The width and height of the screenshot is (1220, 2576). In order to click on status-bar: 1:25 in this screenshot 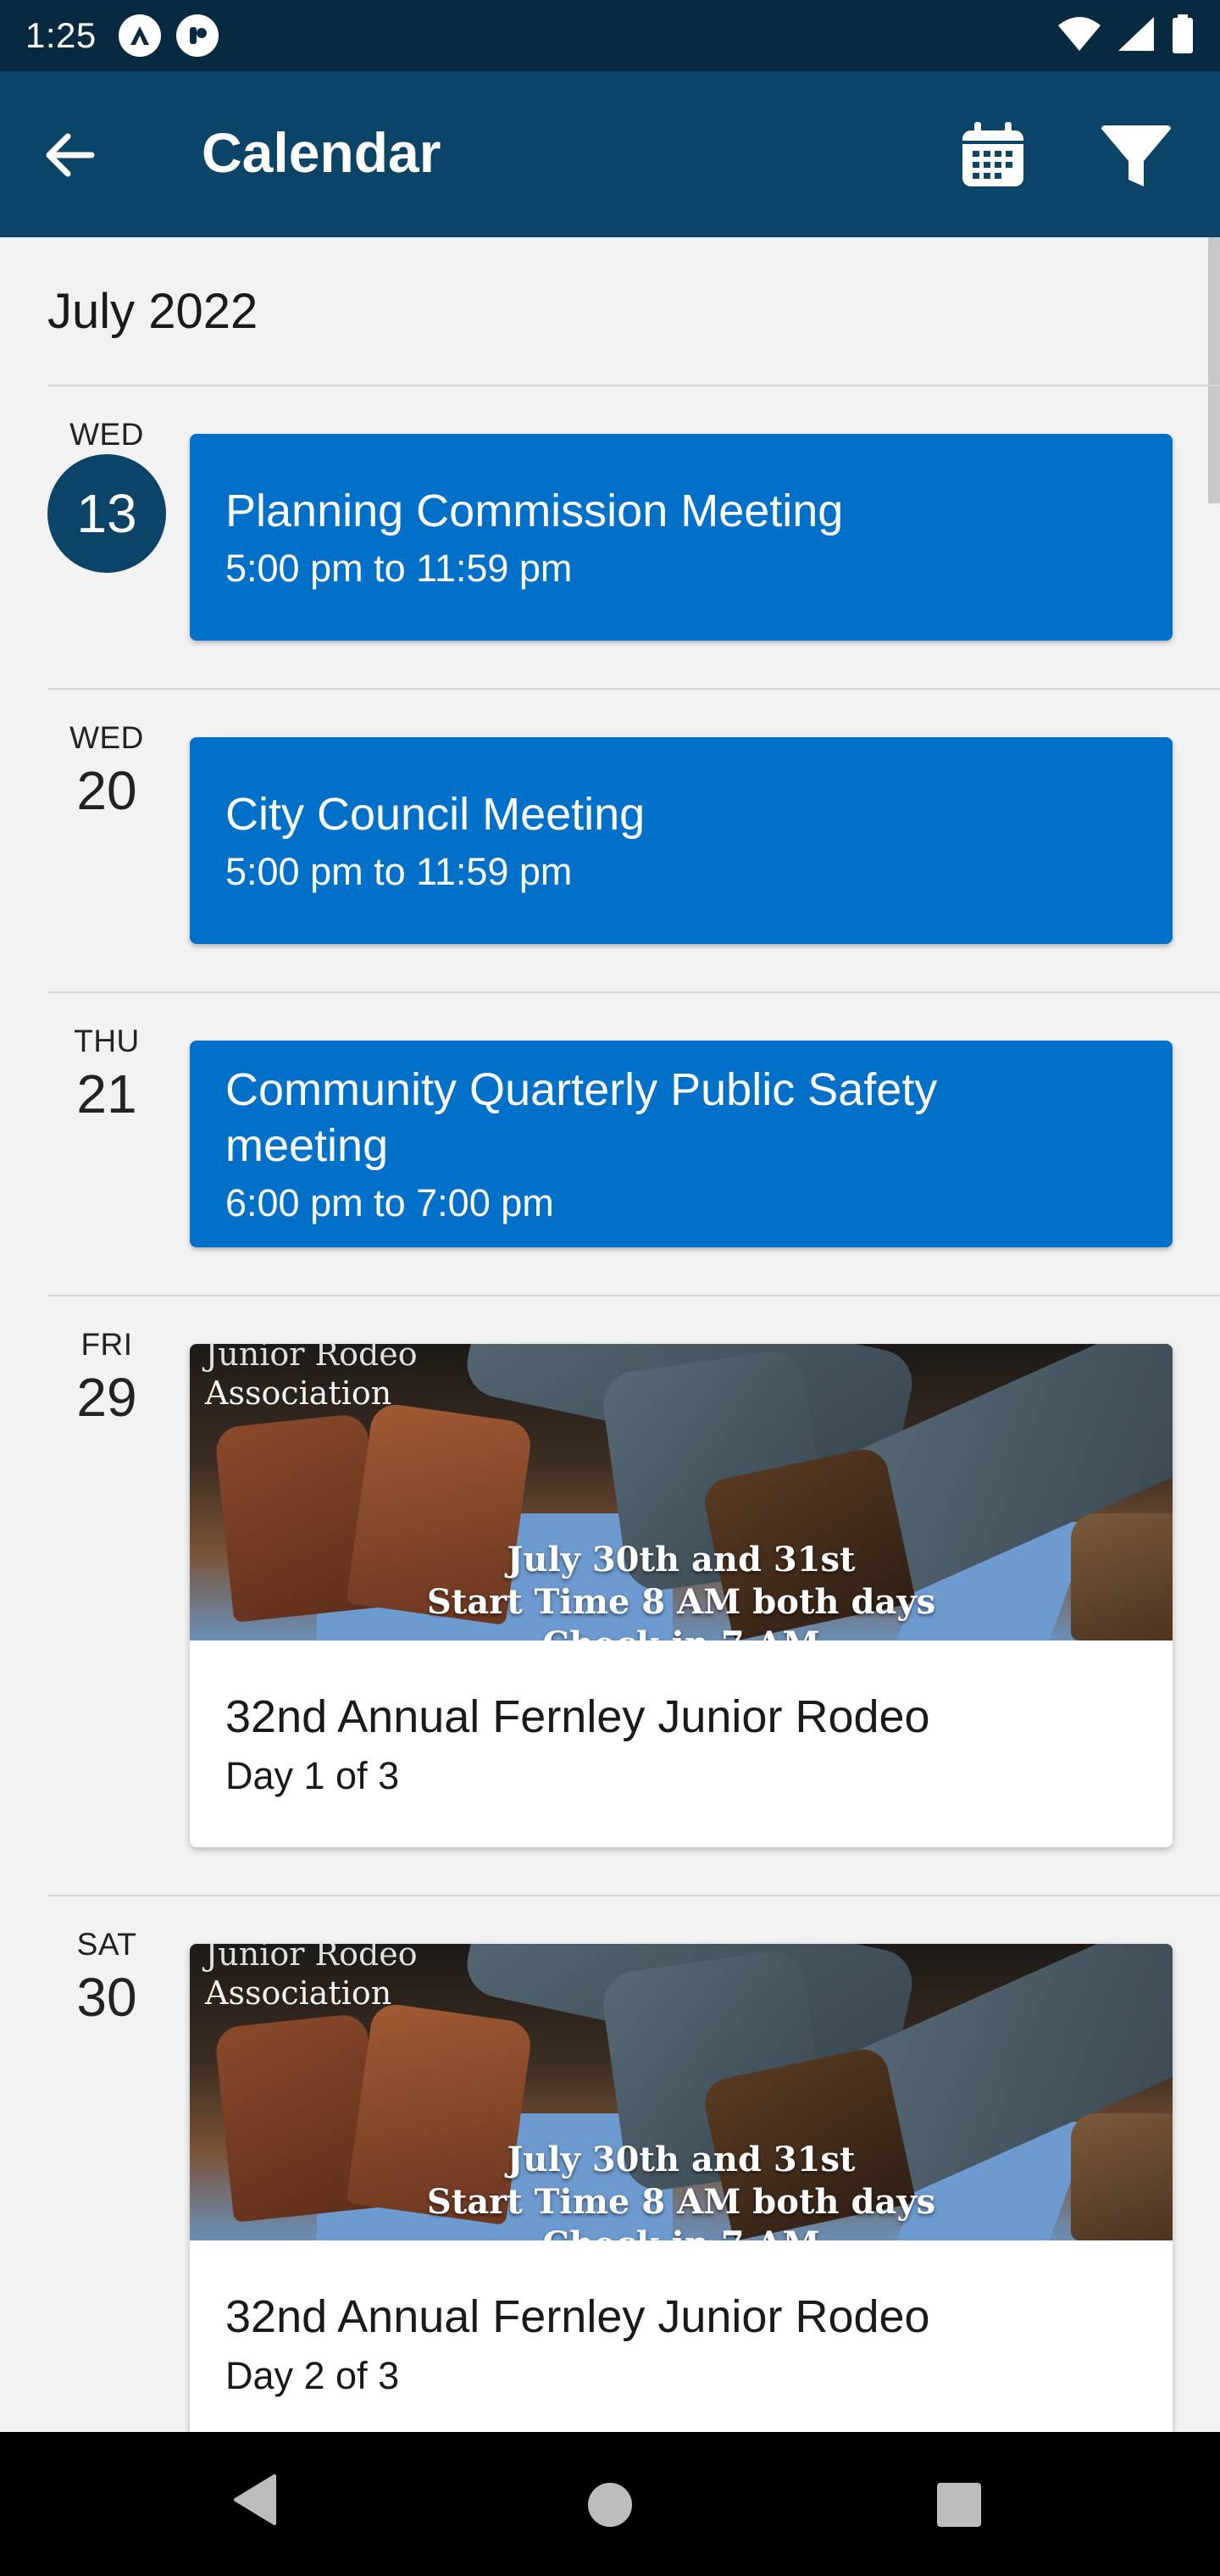, I will do `click(610, 35)`.